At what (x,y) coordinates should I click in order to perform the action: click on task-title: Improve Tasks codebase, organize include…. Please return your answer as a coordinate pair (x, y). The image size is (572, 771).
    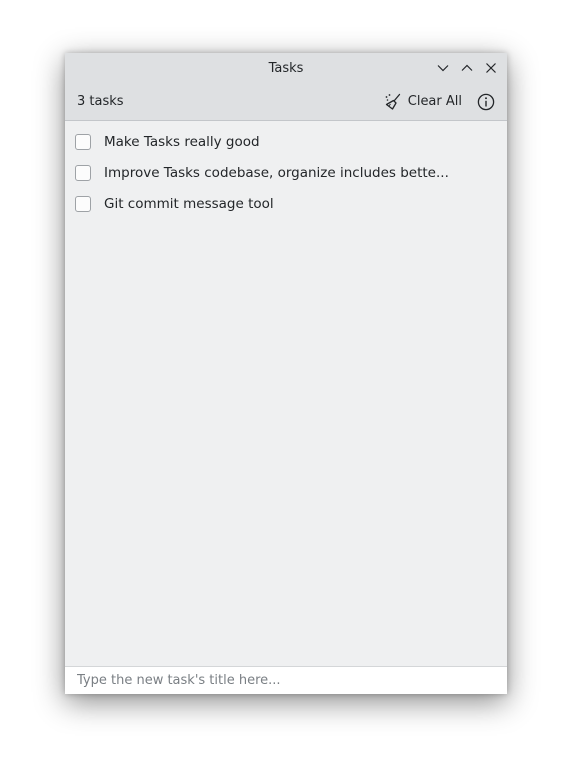
    Looking at the image, I should click on (276, 173).